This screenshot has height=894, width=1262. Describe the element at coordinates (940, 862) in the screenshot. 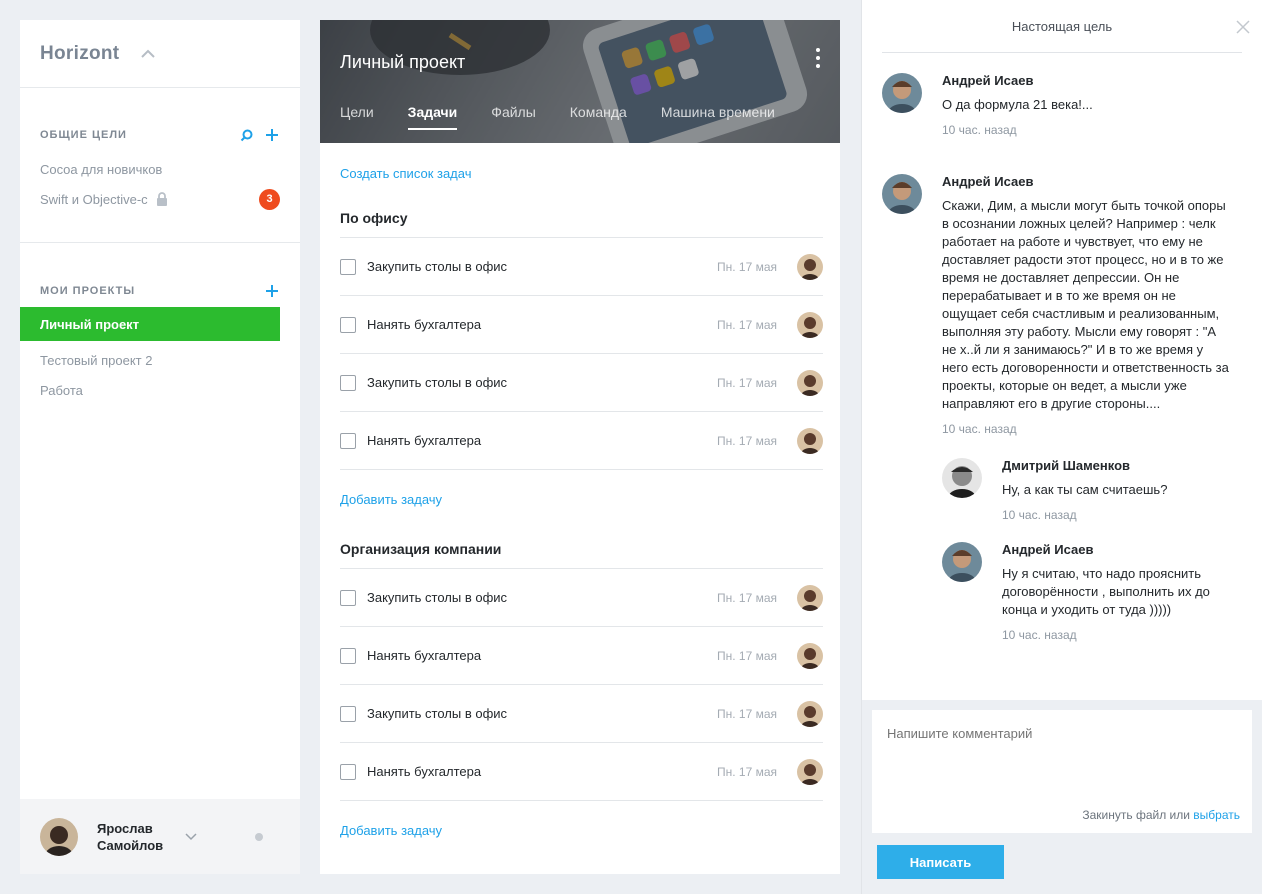

I see `send-comment-button: Написать` at that location.